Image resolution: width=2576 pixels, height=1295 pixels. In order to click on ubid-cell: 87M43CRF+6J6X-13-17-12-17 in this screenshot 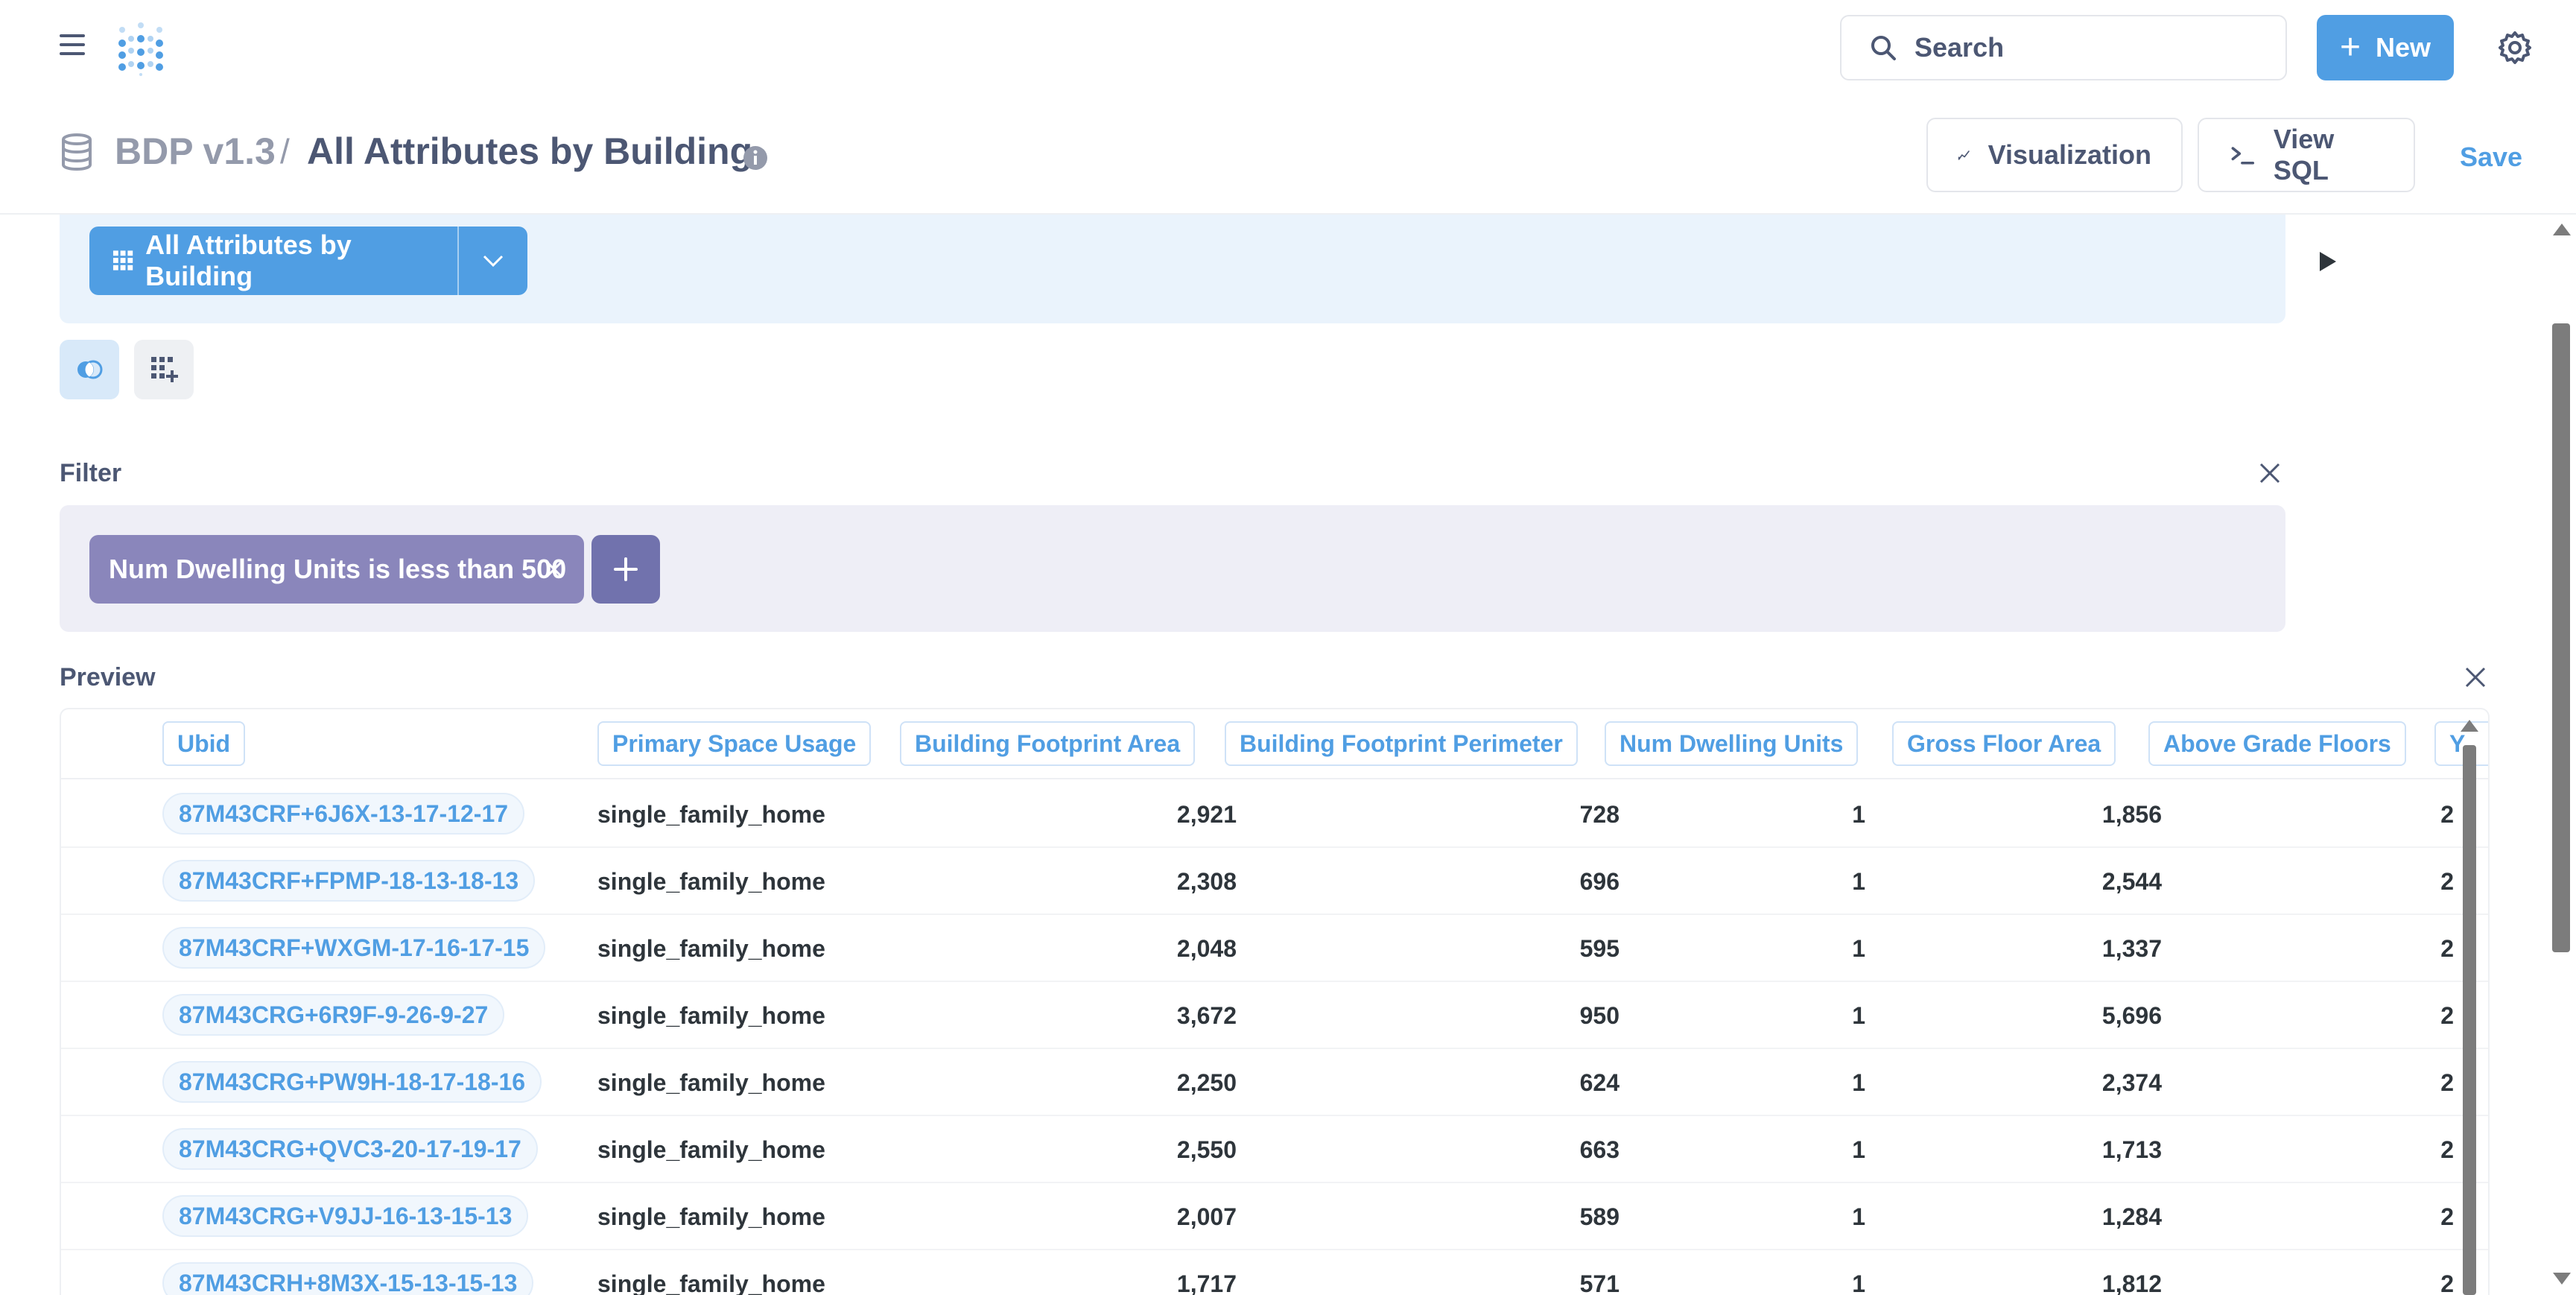, I will do `click(344, 814)`.